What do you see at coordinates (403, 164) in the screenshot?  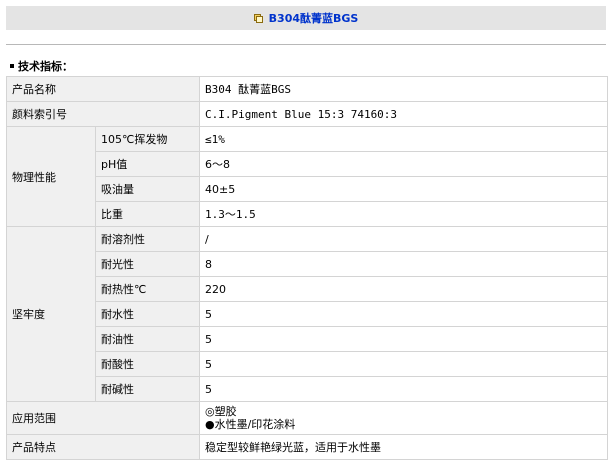 I see `row-value: 6～8` at bounding box center [403, 164].